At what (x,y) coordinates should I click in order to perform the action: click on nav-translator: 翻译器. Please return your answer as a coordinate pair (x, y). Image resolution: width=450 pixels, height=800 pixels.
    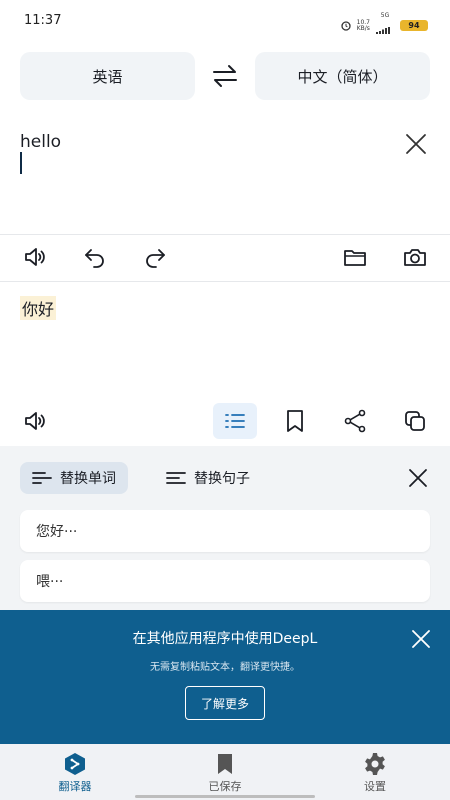
    Looking at the image, I should click on (75, 772).